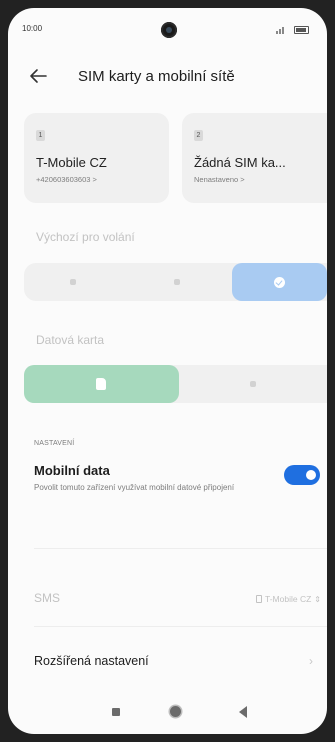 The image size is (335, 742). Describe the element at coordinates (47, 598) in the screenshot. I see `sms-label: SMS` at that location.